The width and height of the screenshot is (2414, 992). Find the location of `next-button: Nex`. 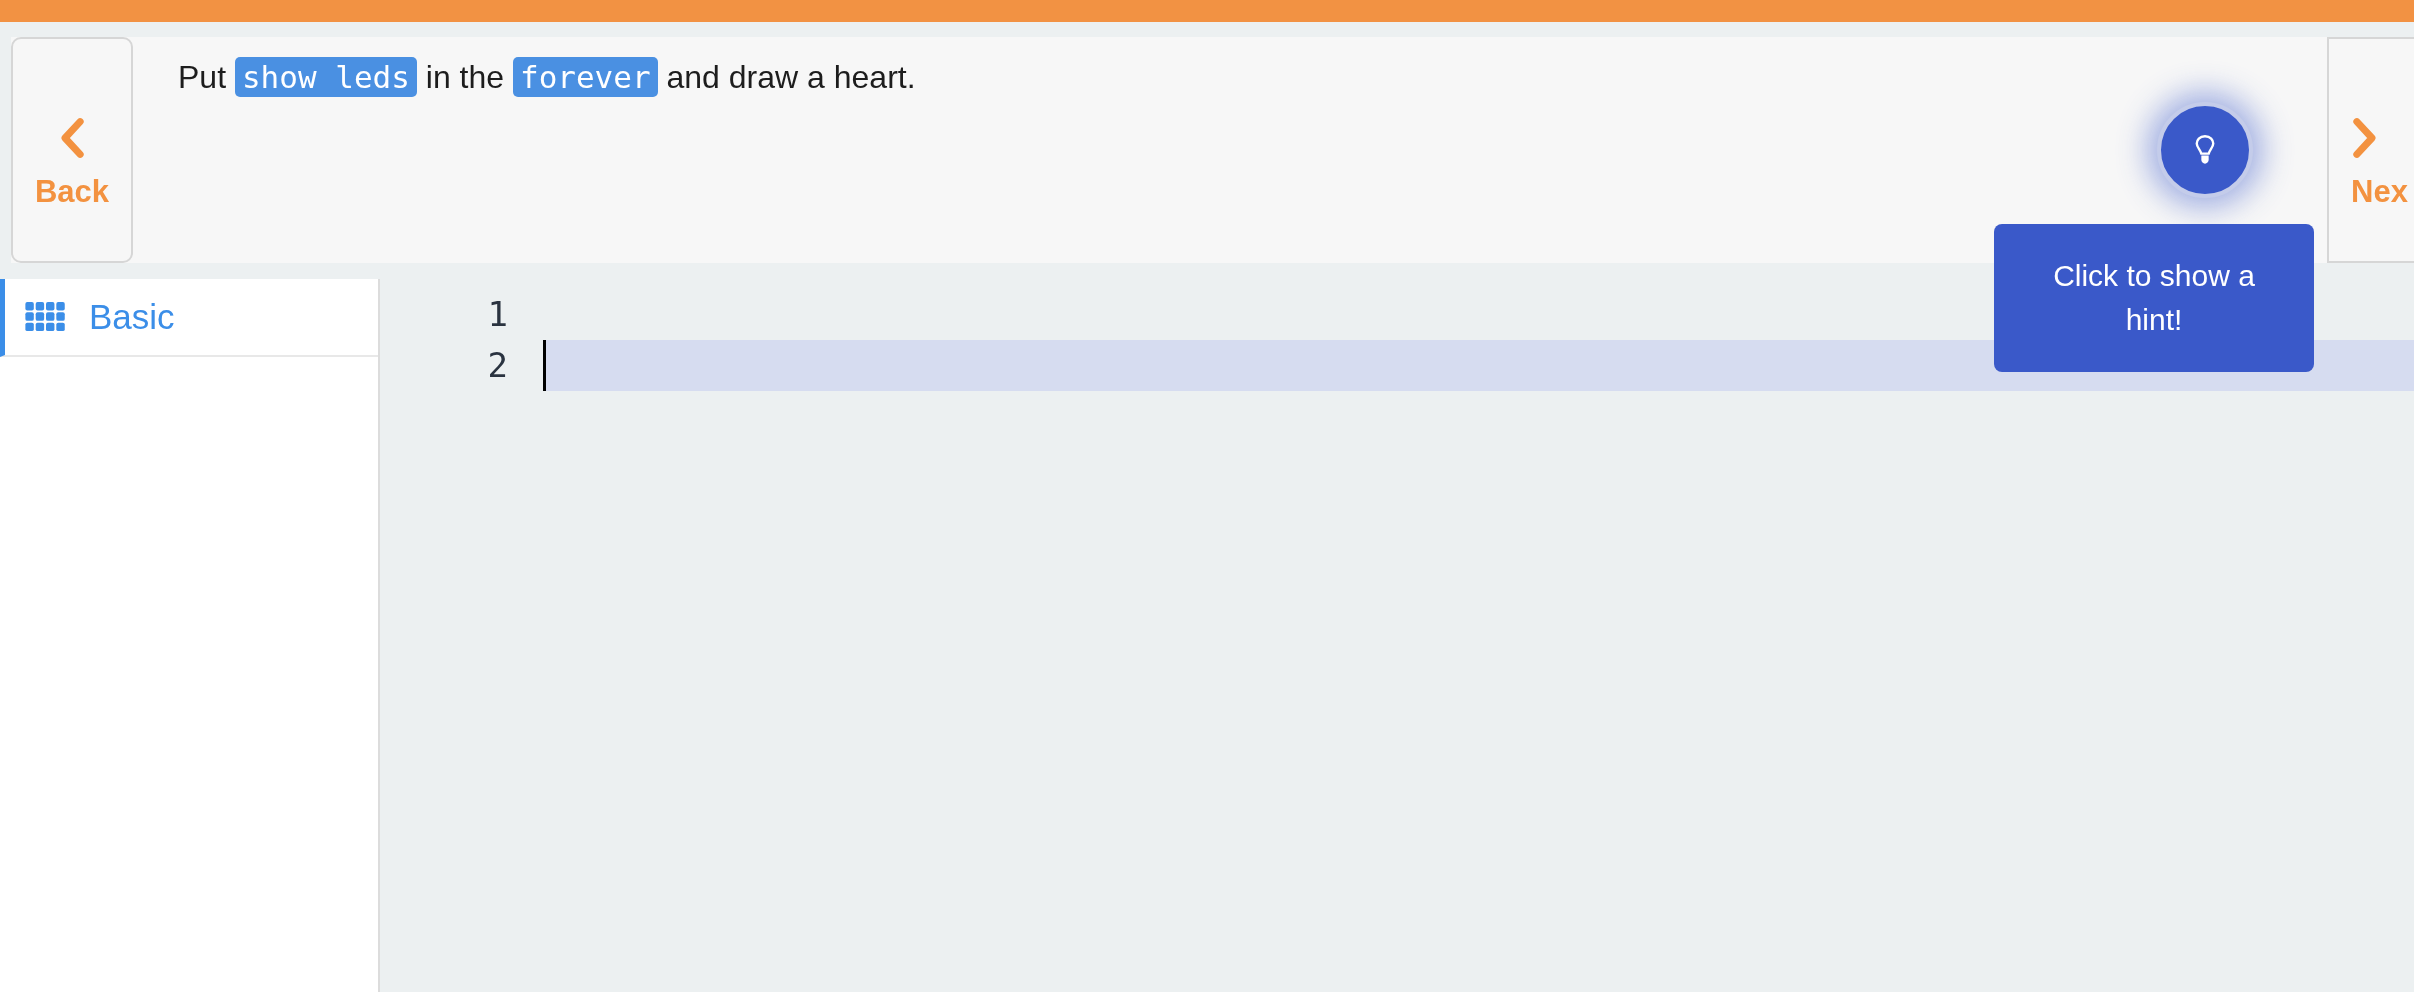

next-button: Nex is located at coordinates (2370, 150).